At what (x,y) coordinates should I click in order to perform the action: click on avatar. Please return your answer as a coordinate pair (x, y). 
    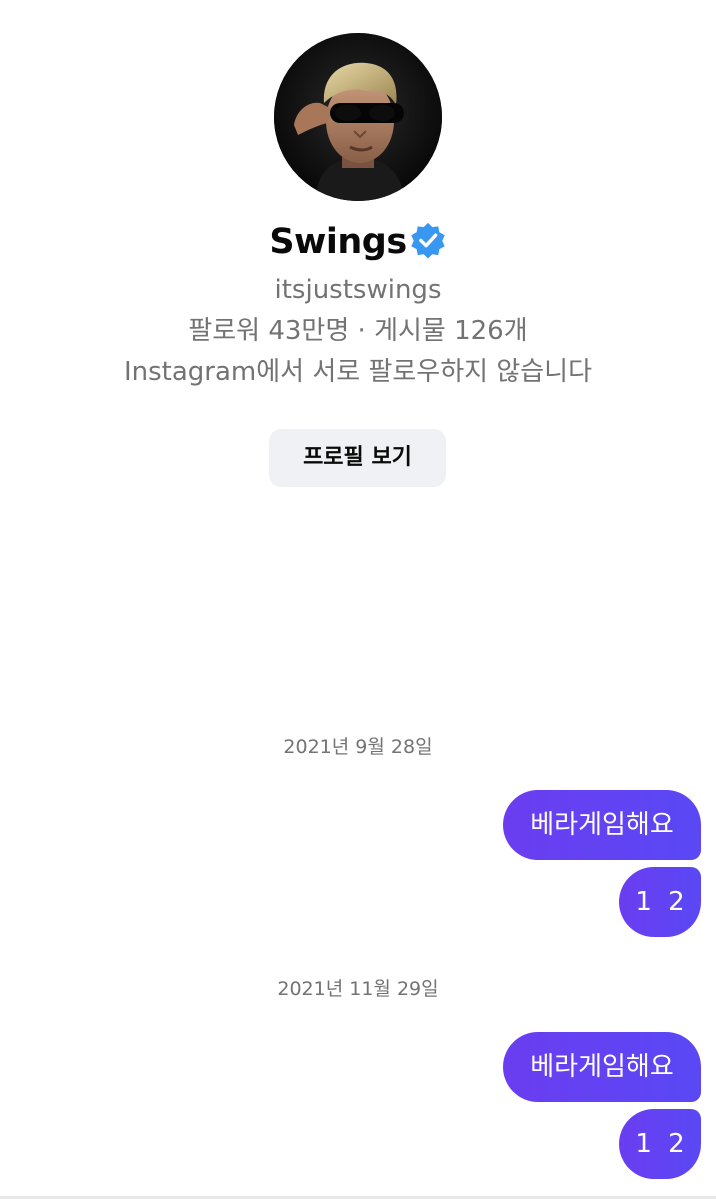
    Looking at the image, I should click on (358, 117).